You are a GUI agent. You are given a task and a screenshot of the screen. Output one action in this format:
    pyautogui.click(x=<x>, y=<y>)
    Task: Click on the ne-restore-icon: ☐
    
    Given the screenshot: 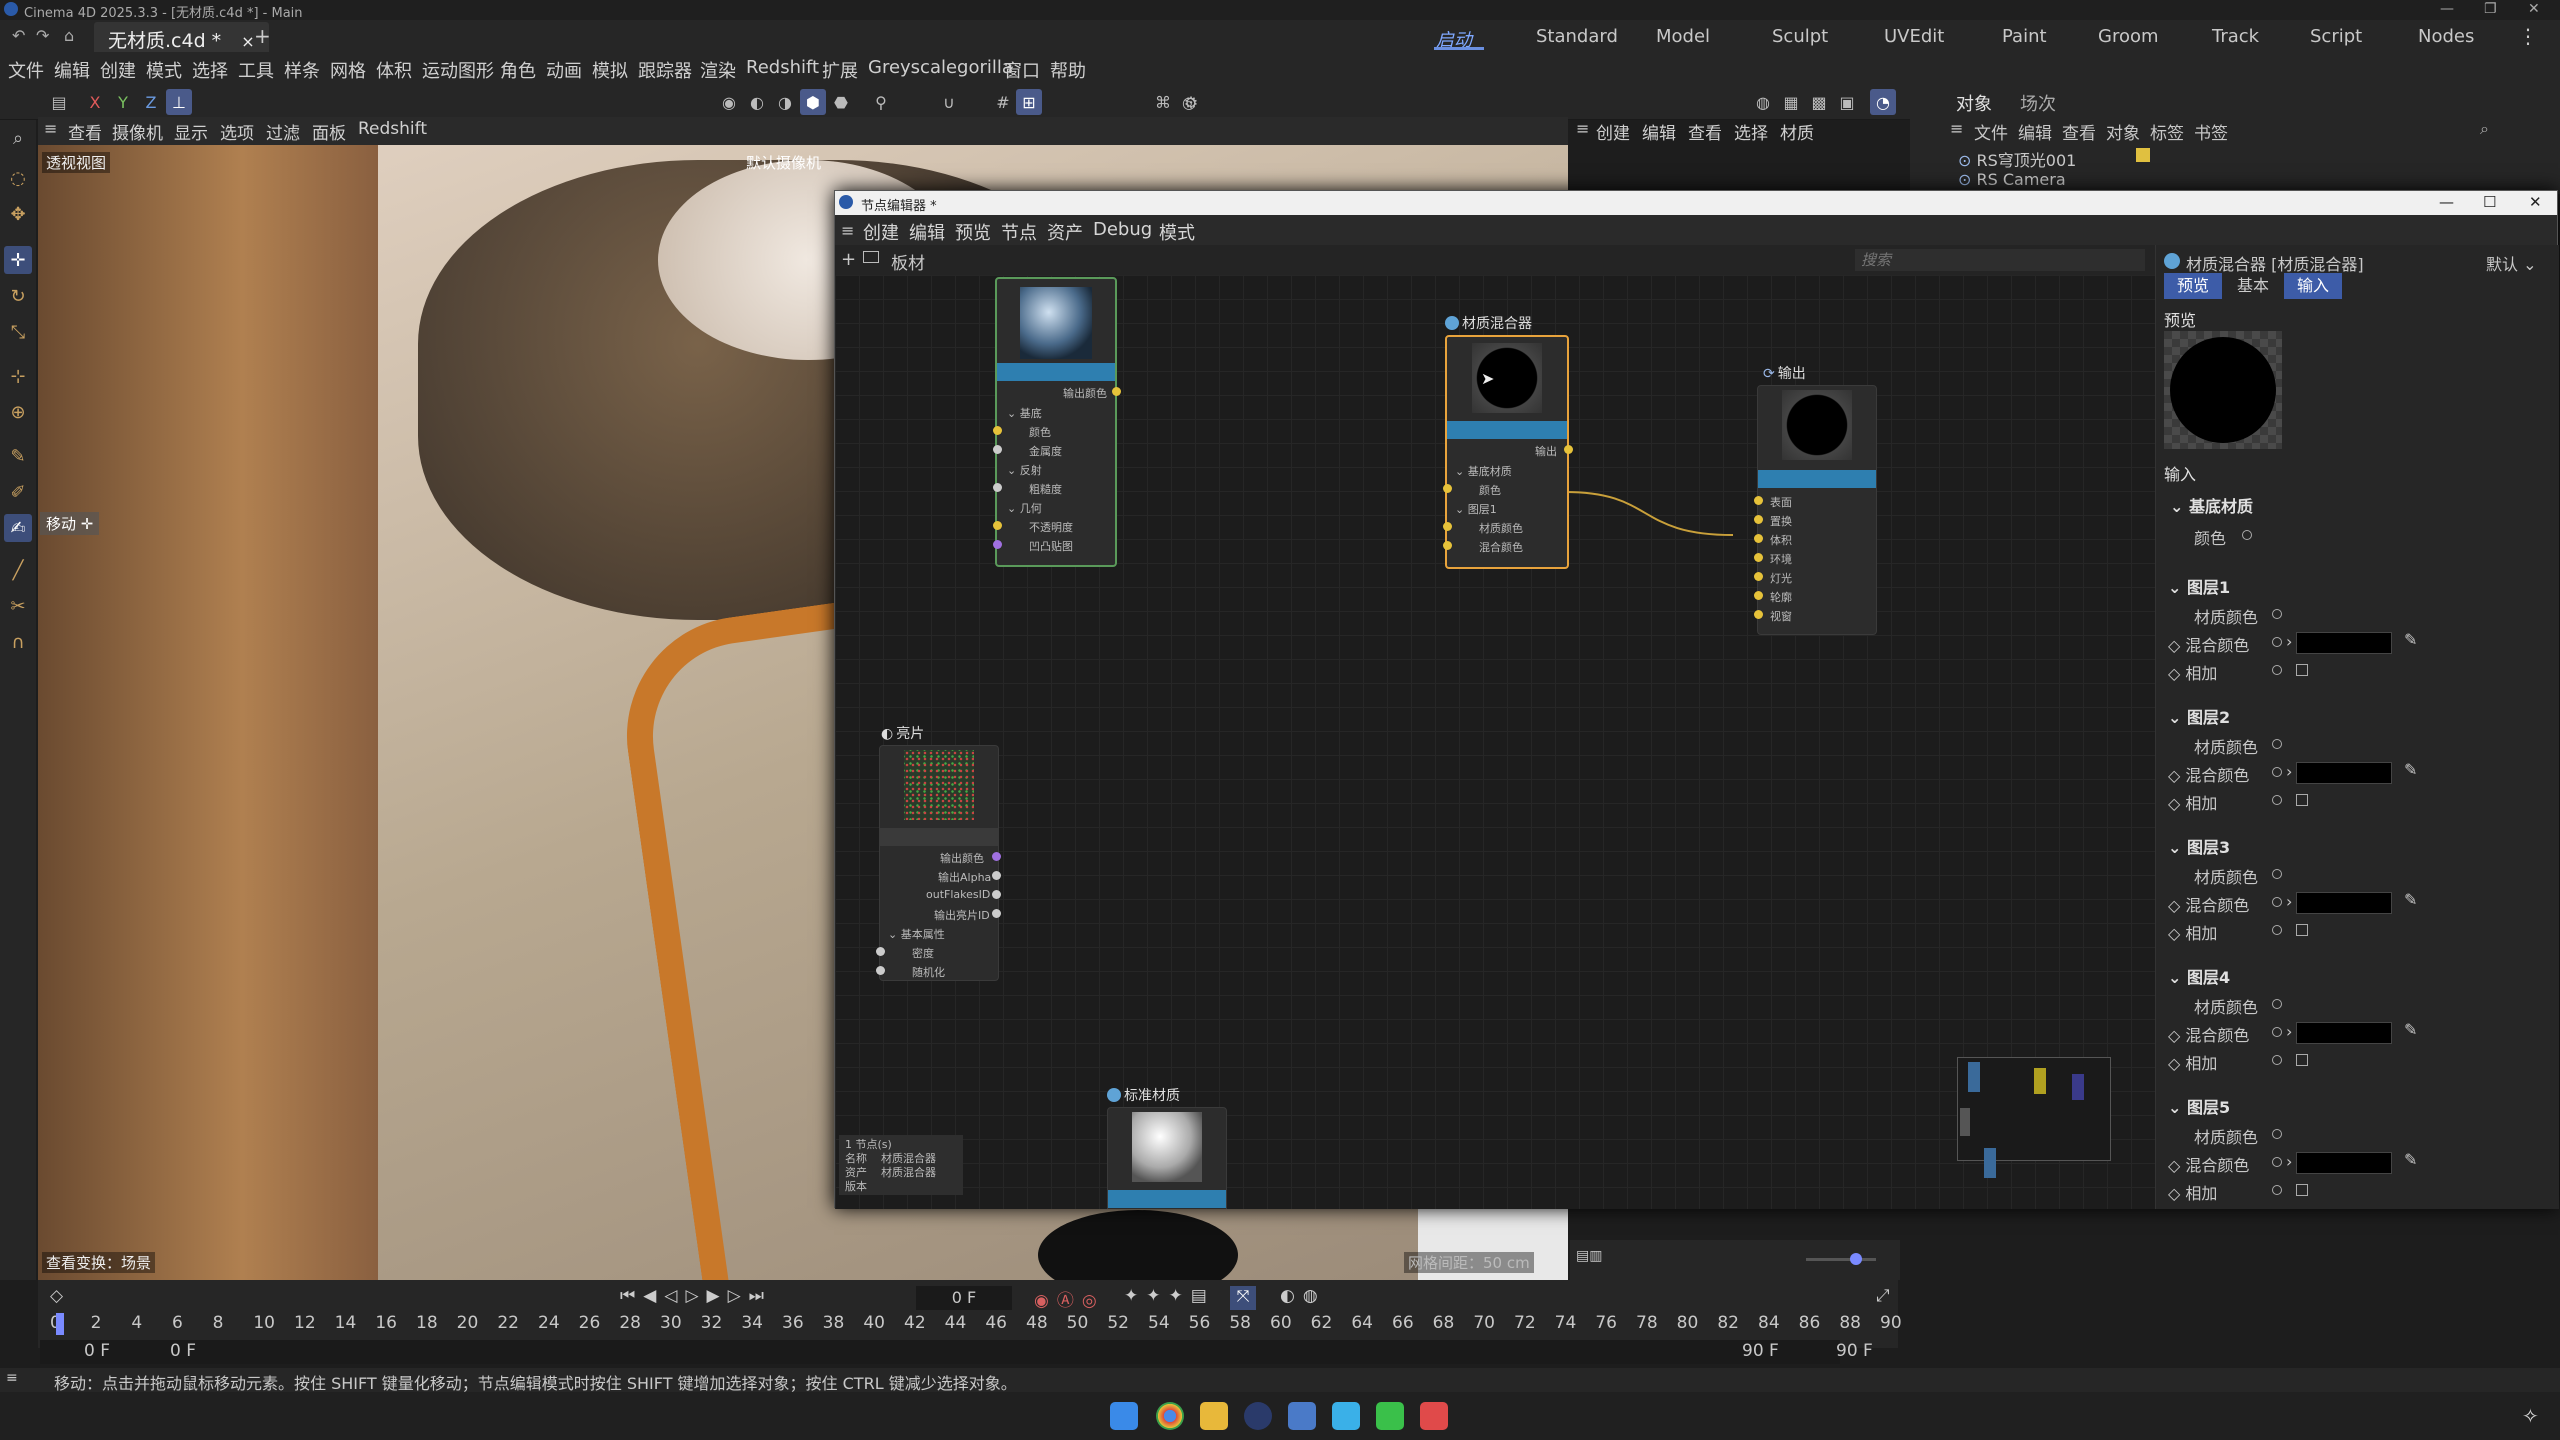 What is the action you would take?
    pyautogui.click(x=2489, y=202)
    